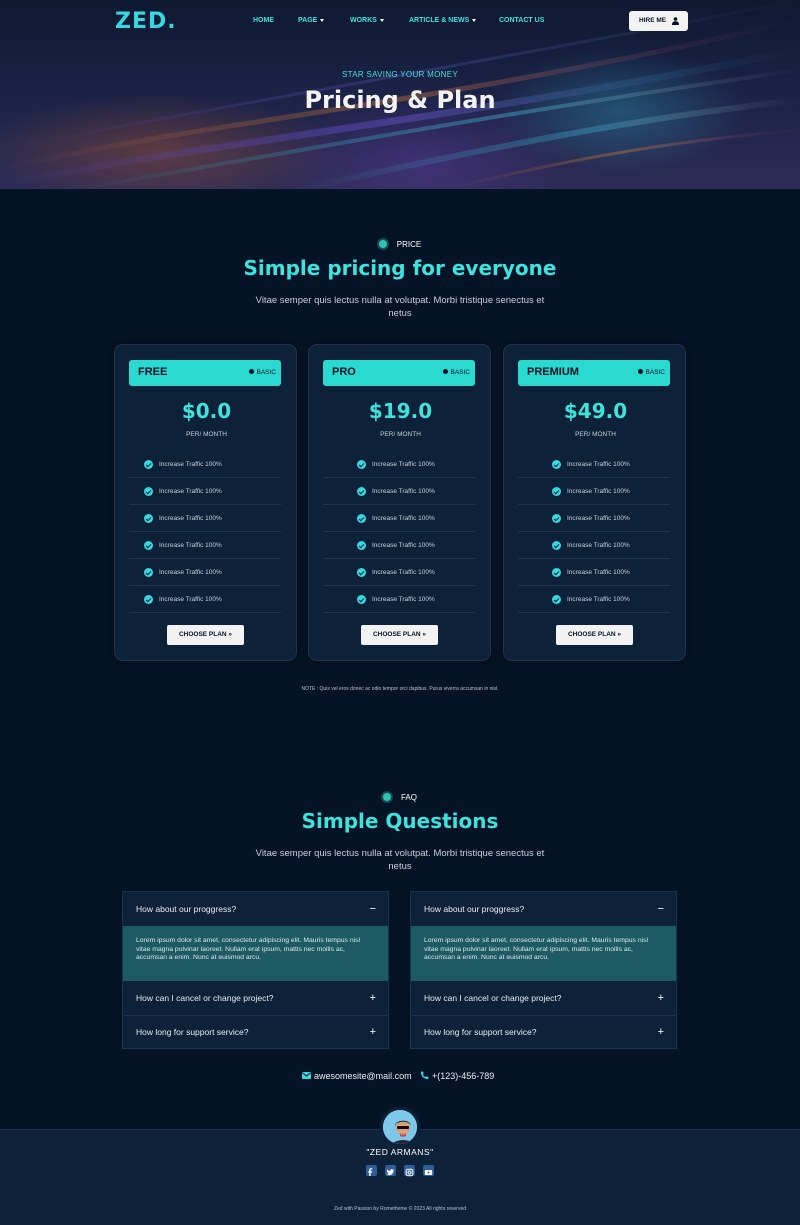 The width and height of the screenshot is (800, 1225). Describe the element at coordinates (263, 20) in the screenshot. I see `nav-home: HOME` at that location.